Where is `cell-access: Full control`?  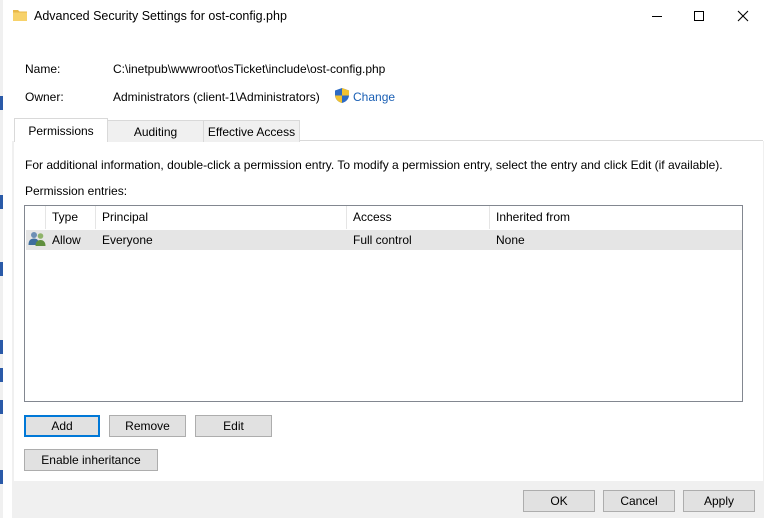
cell-access: Full control is located at coordinates (382, 240).